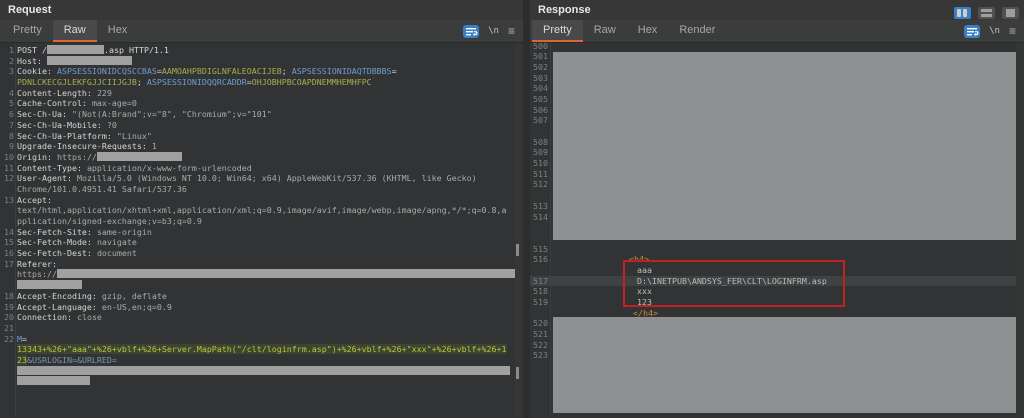  I want to click on code-token: User-Agent:, so click(47, 178).